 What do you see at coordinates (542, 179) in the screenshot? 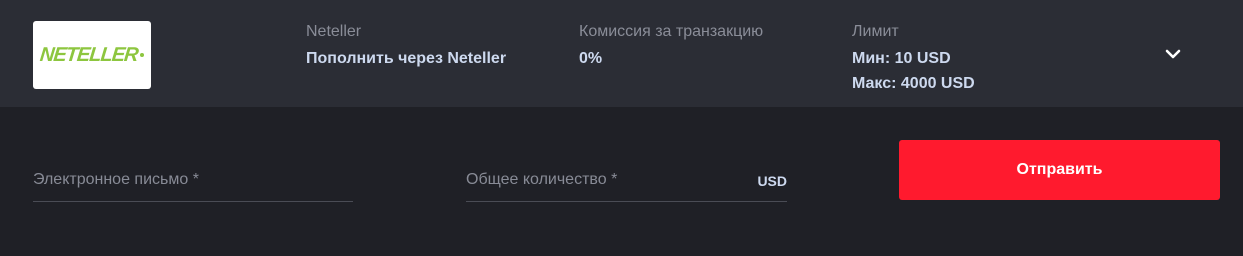
I see `amount-placeholder: Общее количество *` at bounding box center [542, 179].